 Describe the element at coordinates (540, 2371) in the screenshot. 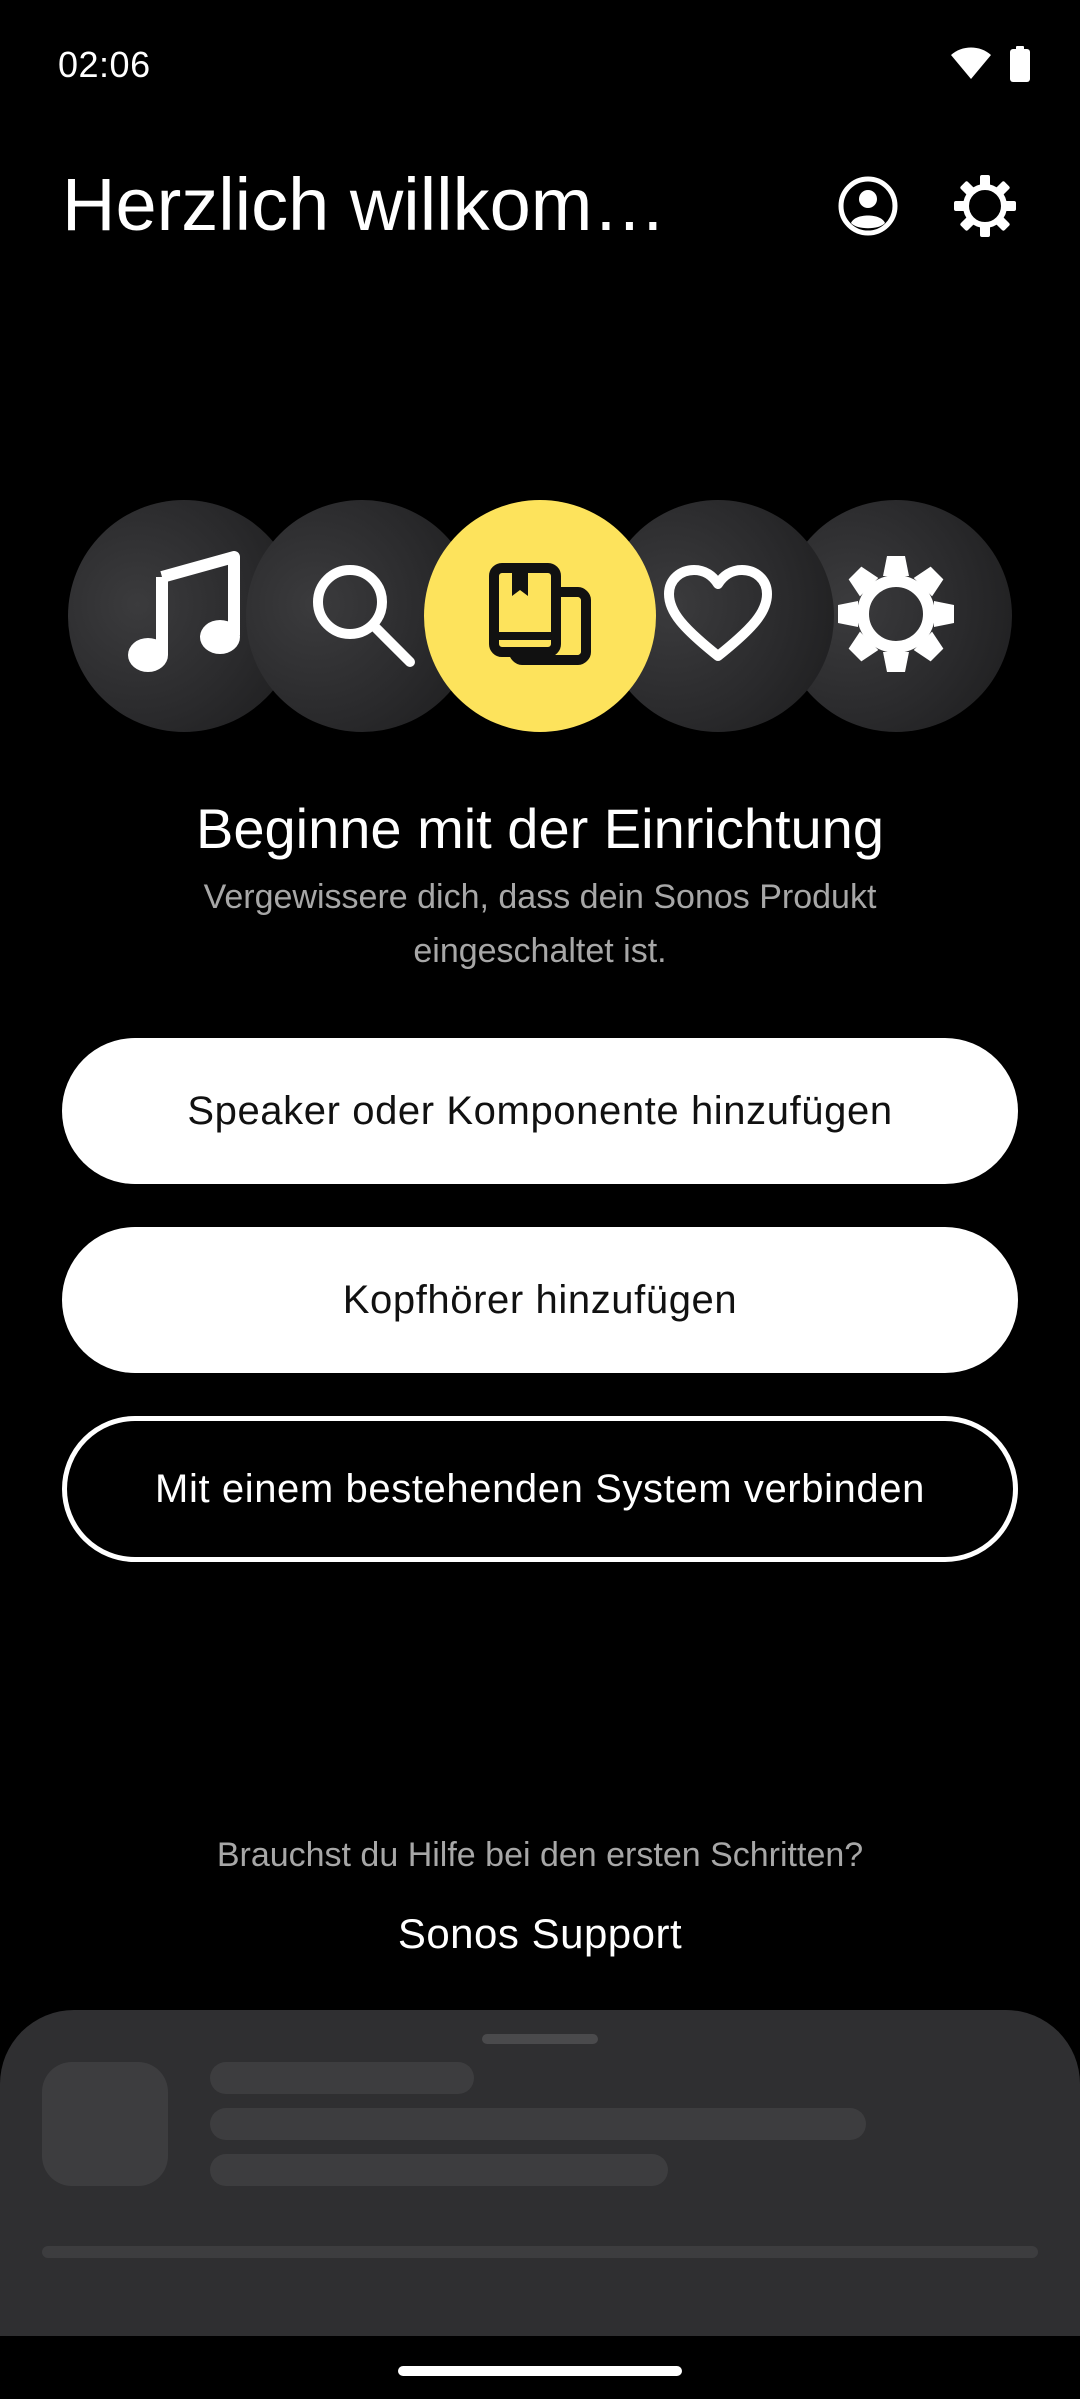

I see `gesture-navigation-bar` at that location.